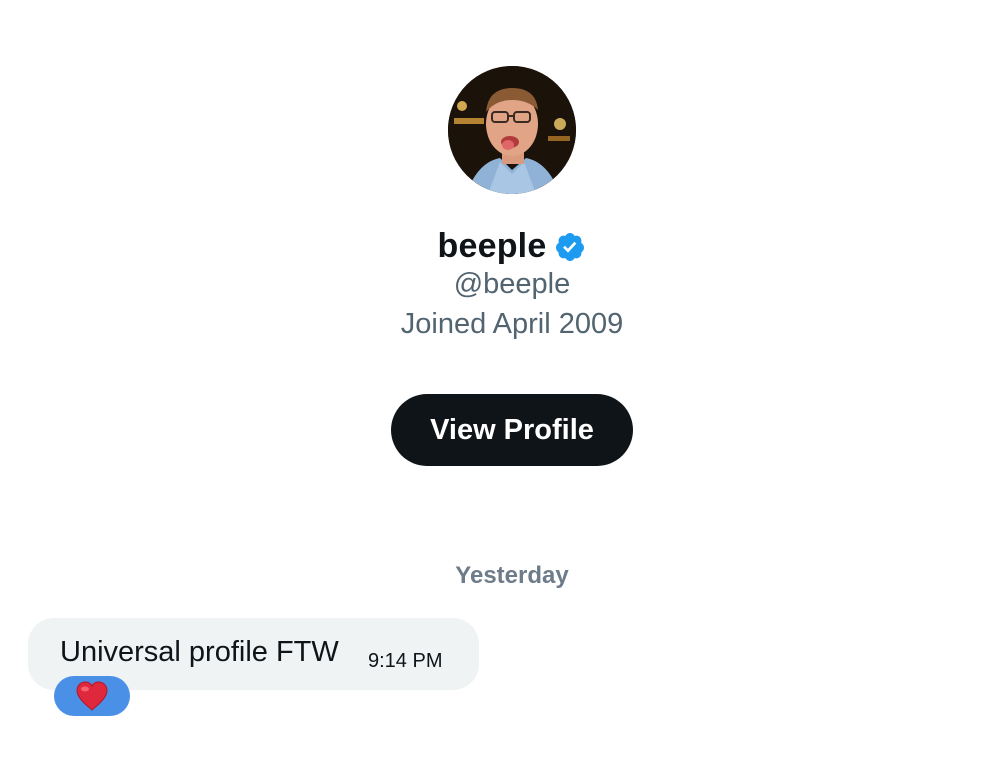  I want to click on user-photo-avatar, so click(512, 130).